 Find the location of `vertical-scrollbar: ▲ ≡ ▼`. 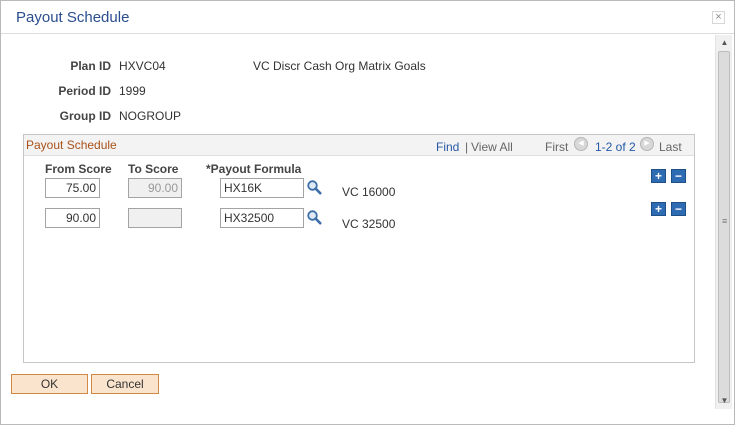

vertical-scrollbar: ▲ ≡ ▼ is located at coordinates (723, 222).